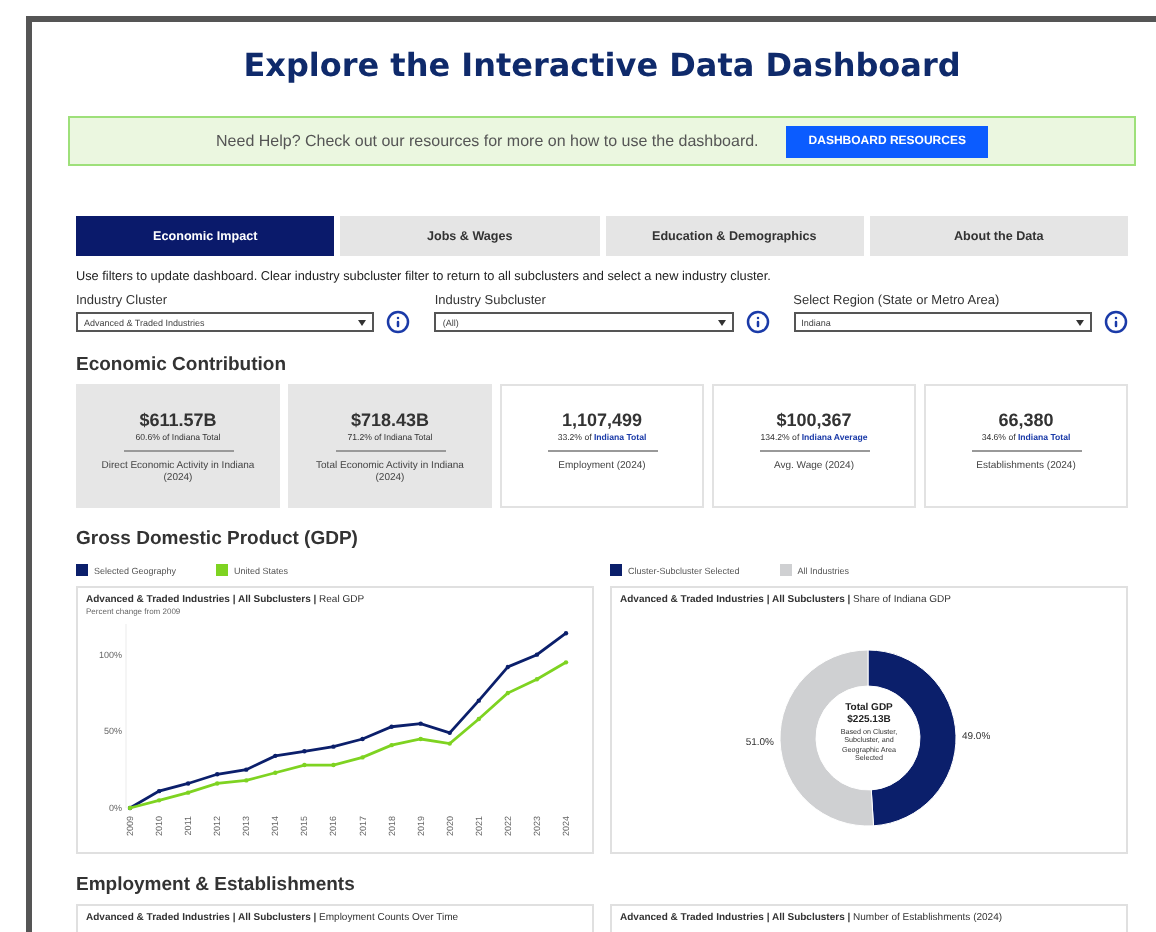 The image size is (1156, 932). Describe the element at coordinates (1026, 420) in the screenshot. I see `metric-value: 66,380` at that location.